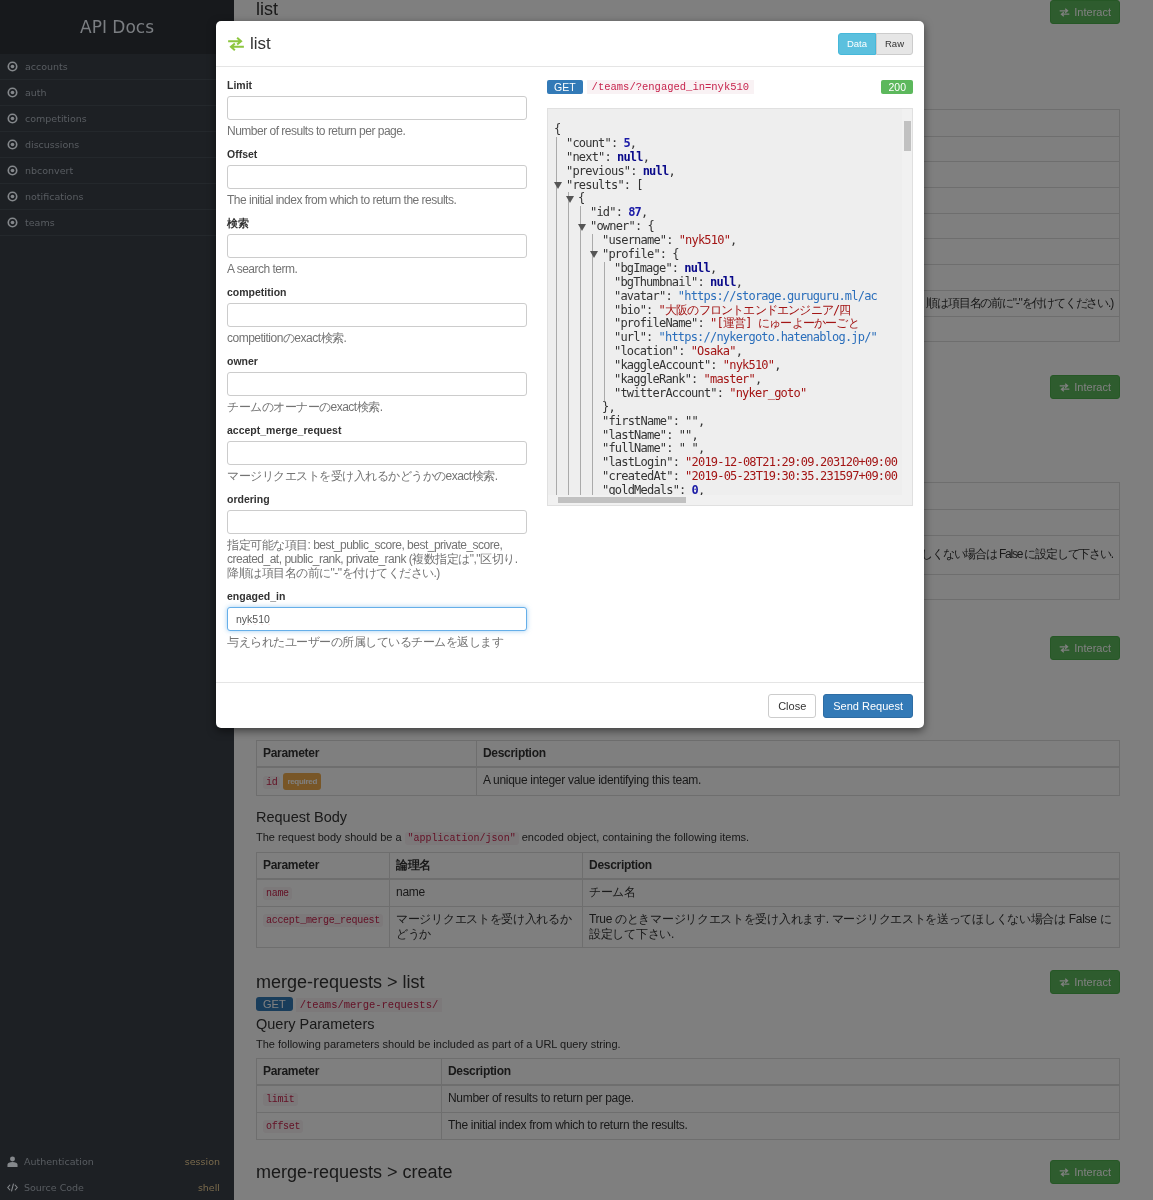 This screenshot has height=1200, width=1153. What do you see at coordinates (208, 1187) in the screenshot?
I see `setting-value: shell` at bounding box center [208, 1187].